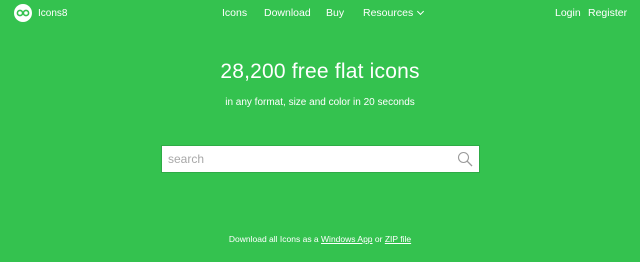 This screenshot has height=262, width=640. What do you see at coordinates (304, 159) in the screenshot?
I see `search-input` at bounding box center [304, 159].